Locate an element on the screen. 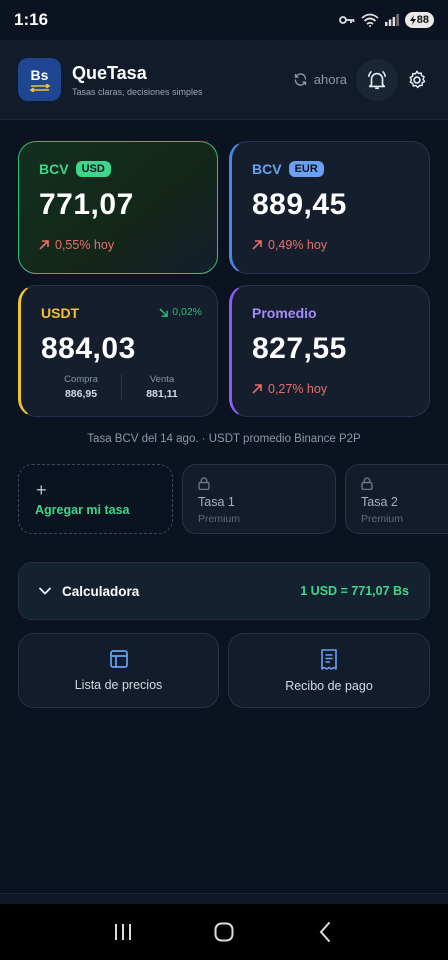 This screenshot has width=448, height=960. header-actions: ahora is located at coordinates (361, 79).